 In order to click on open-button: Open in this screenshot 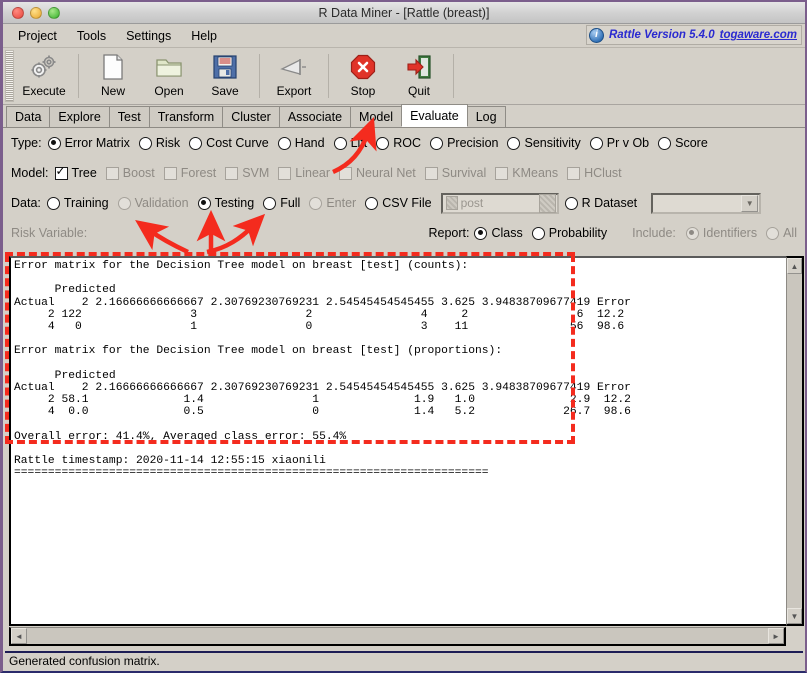, I will do `click(169, 76)`.